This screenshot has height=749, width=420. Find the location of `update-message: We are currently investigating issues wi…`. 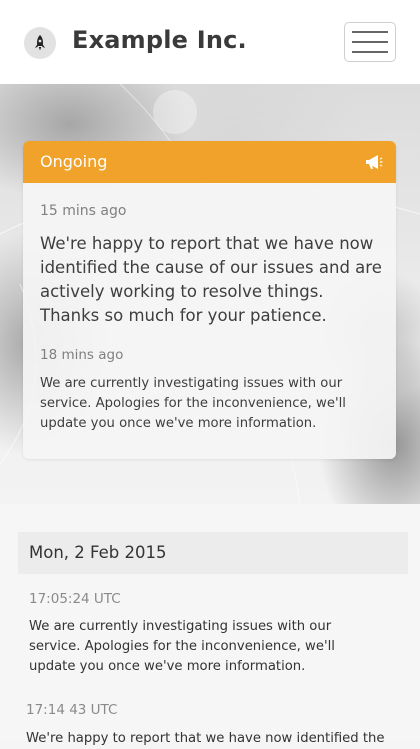

update-message: We are currently investigating issues wi… is located at coordinates (193, 403).